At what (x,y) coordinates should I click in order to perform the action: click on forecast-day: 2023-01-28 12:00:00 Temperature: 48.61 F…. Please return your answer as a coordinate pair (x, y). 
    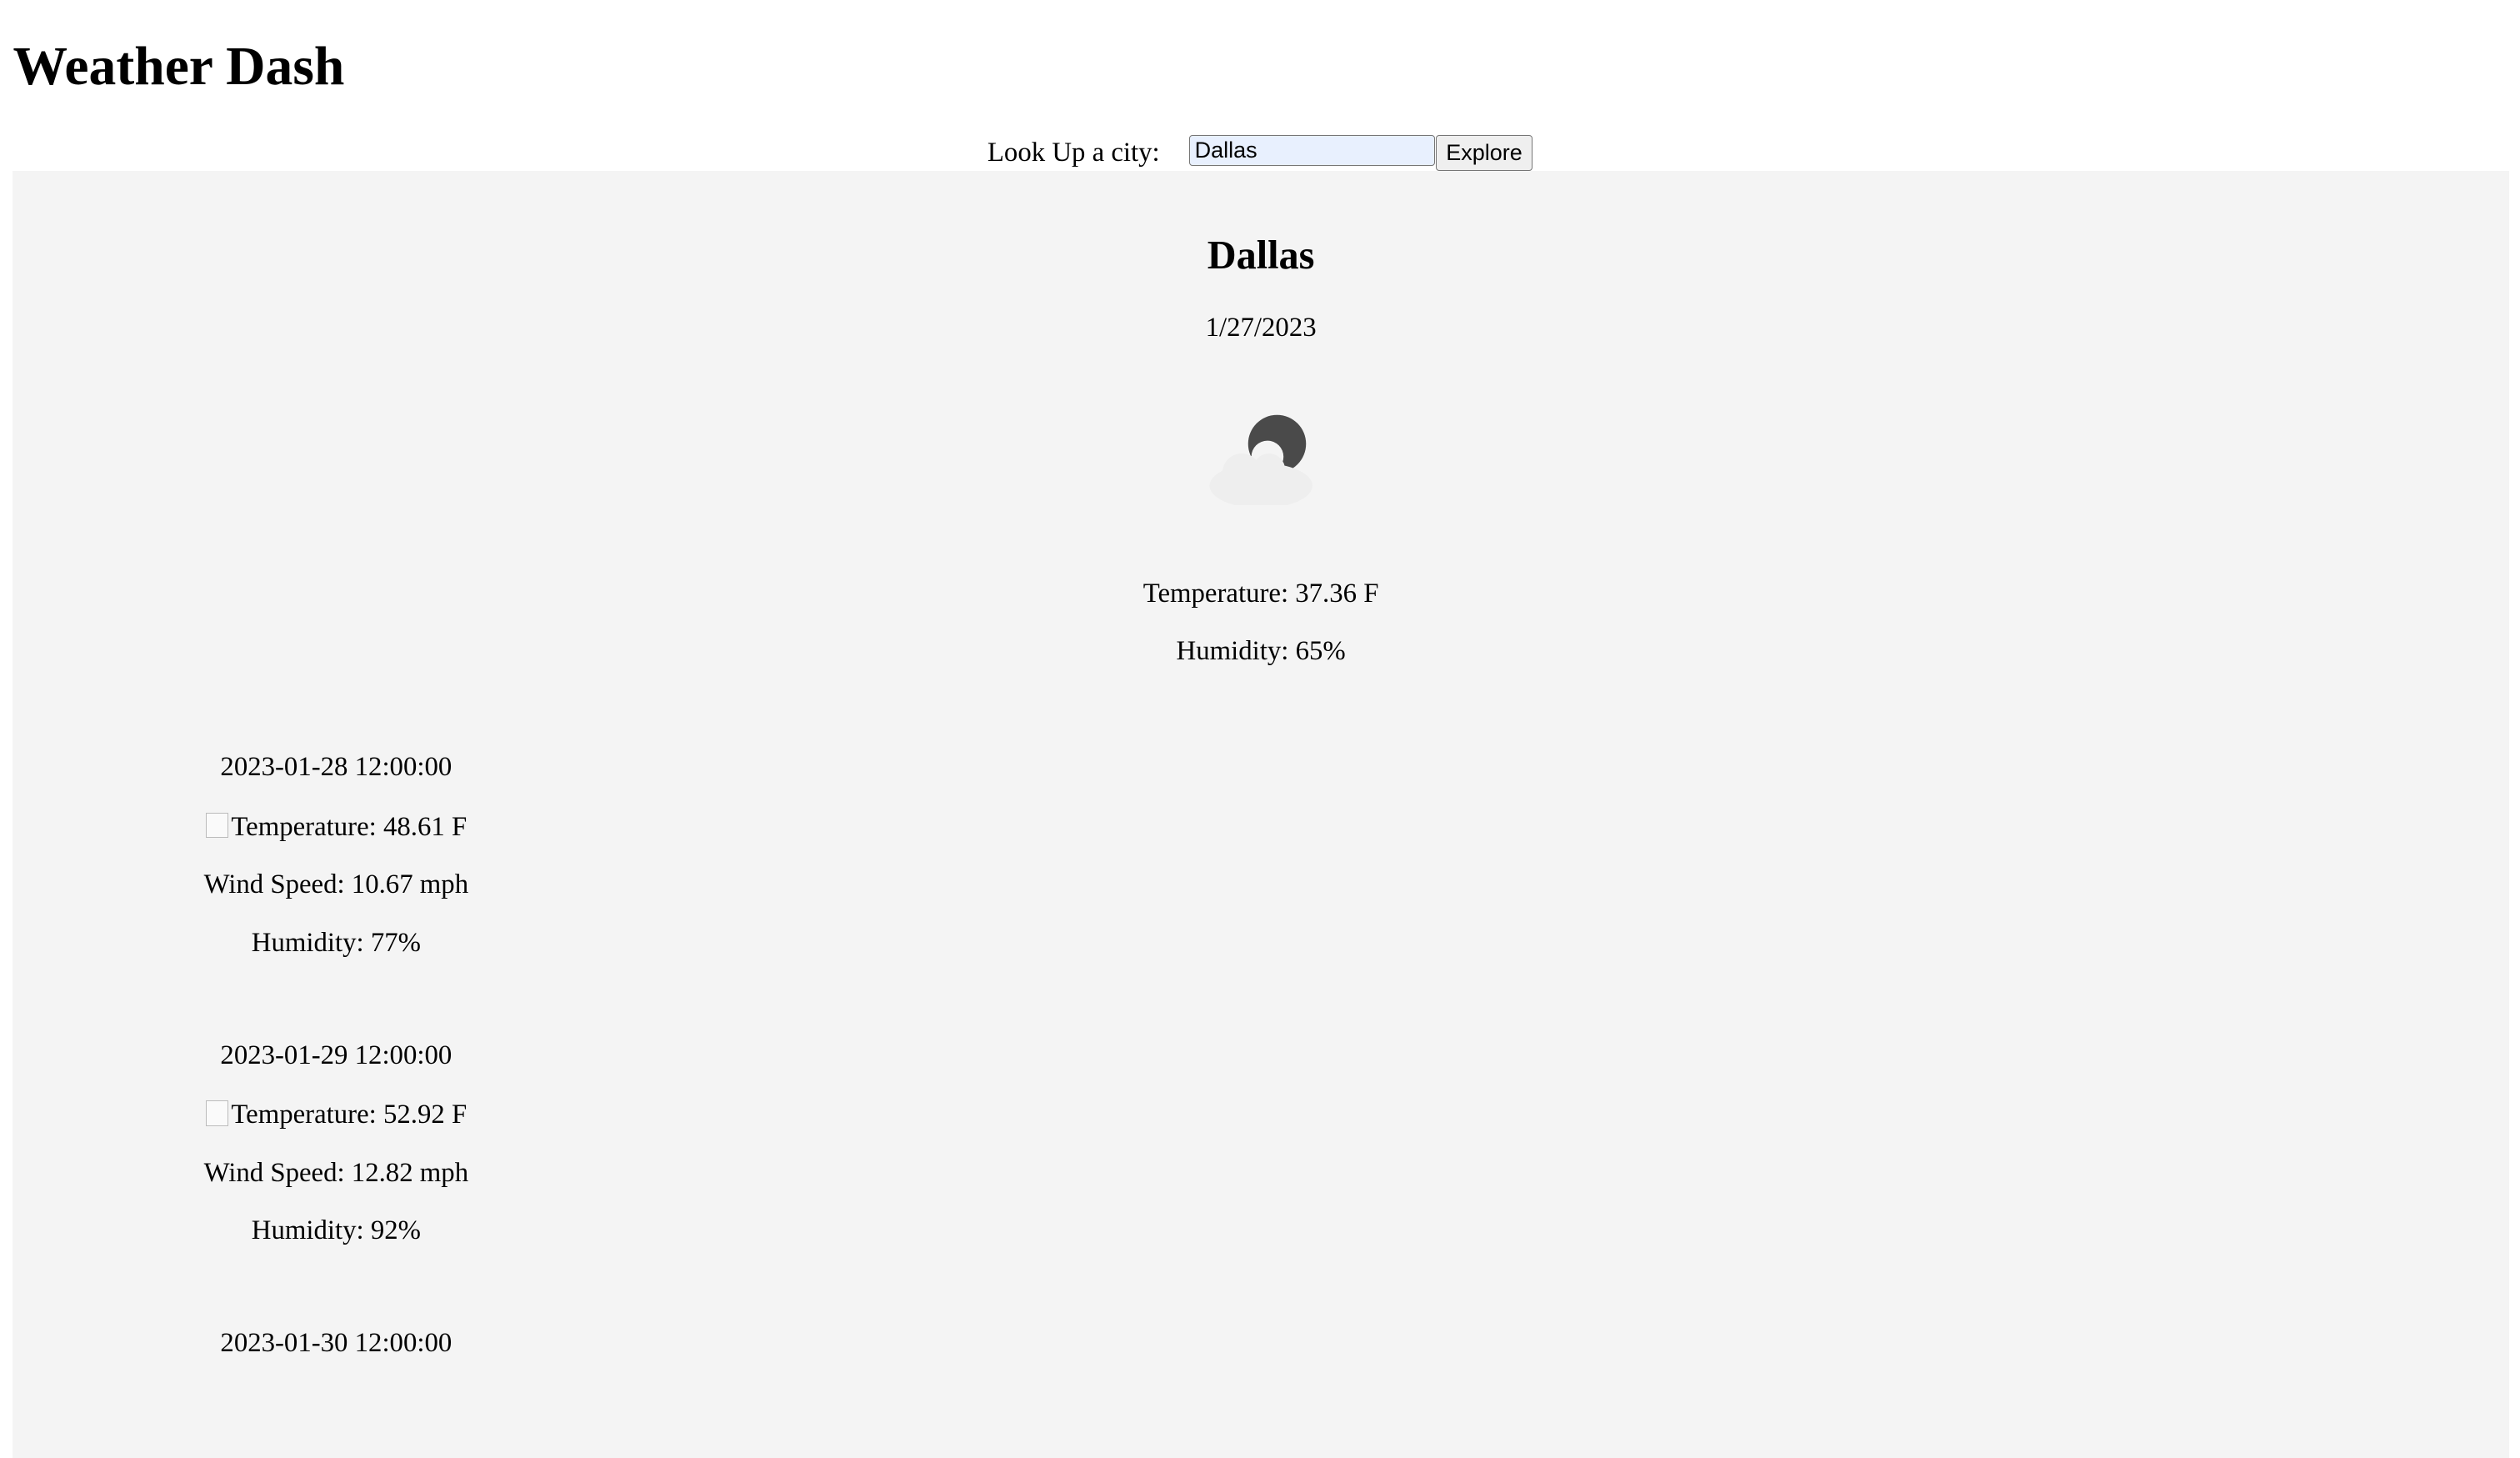
    Looking at the image, I should click on (336, 855).